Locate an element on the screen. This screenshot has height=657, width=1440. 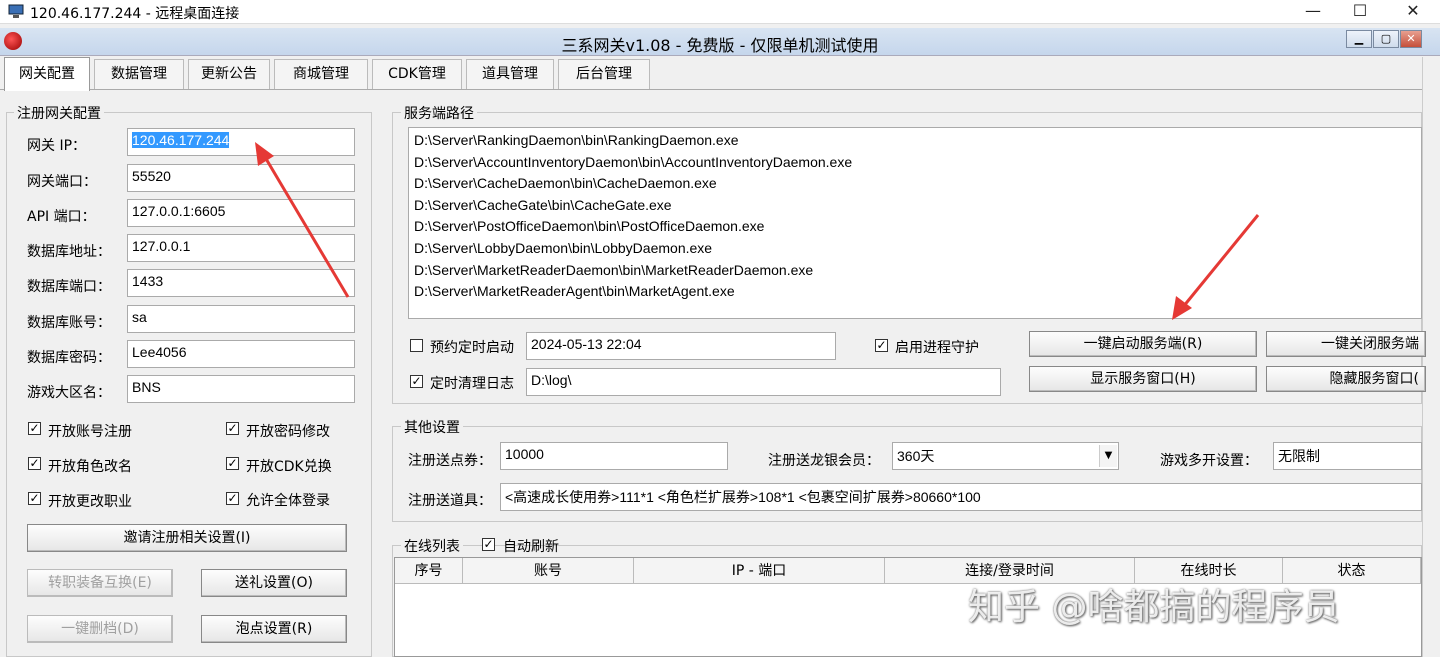
arrow-to-start-button is located at coordinates (1216, 267).